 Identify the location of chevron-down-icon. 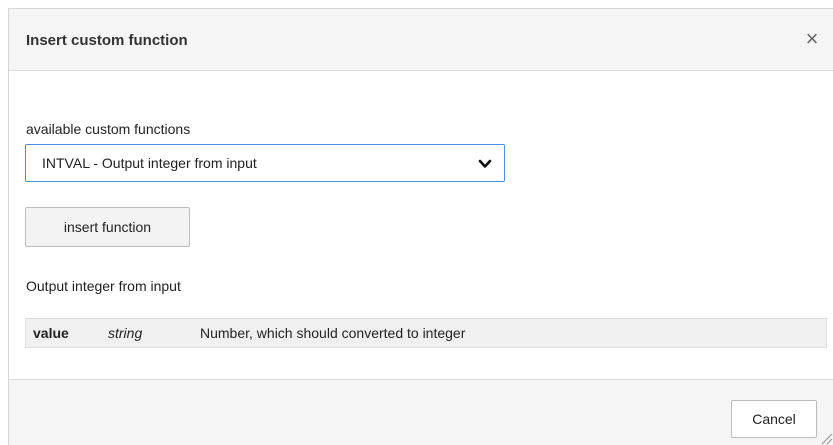
(485, 163).